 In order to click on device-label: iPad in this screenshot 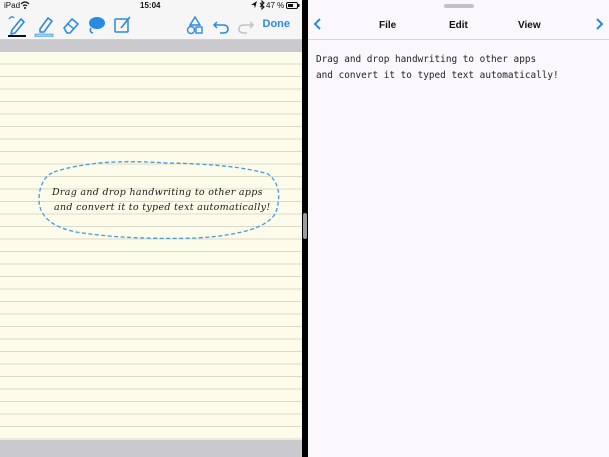, I will do `click(12, 5)`.